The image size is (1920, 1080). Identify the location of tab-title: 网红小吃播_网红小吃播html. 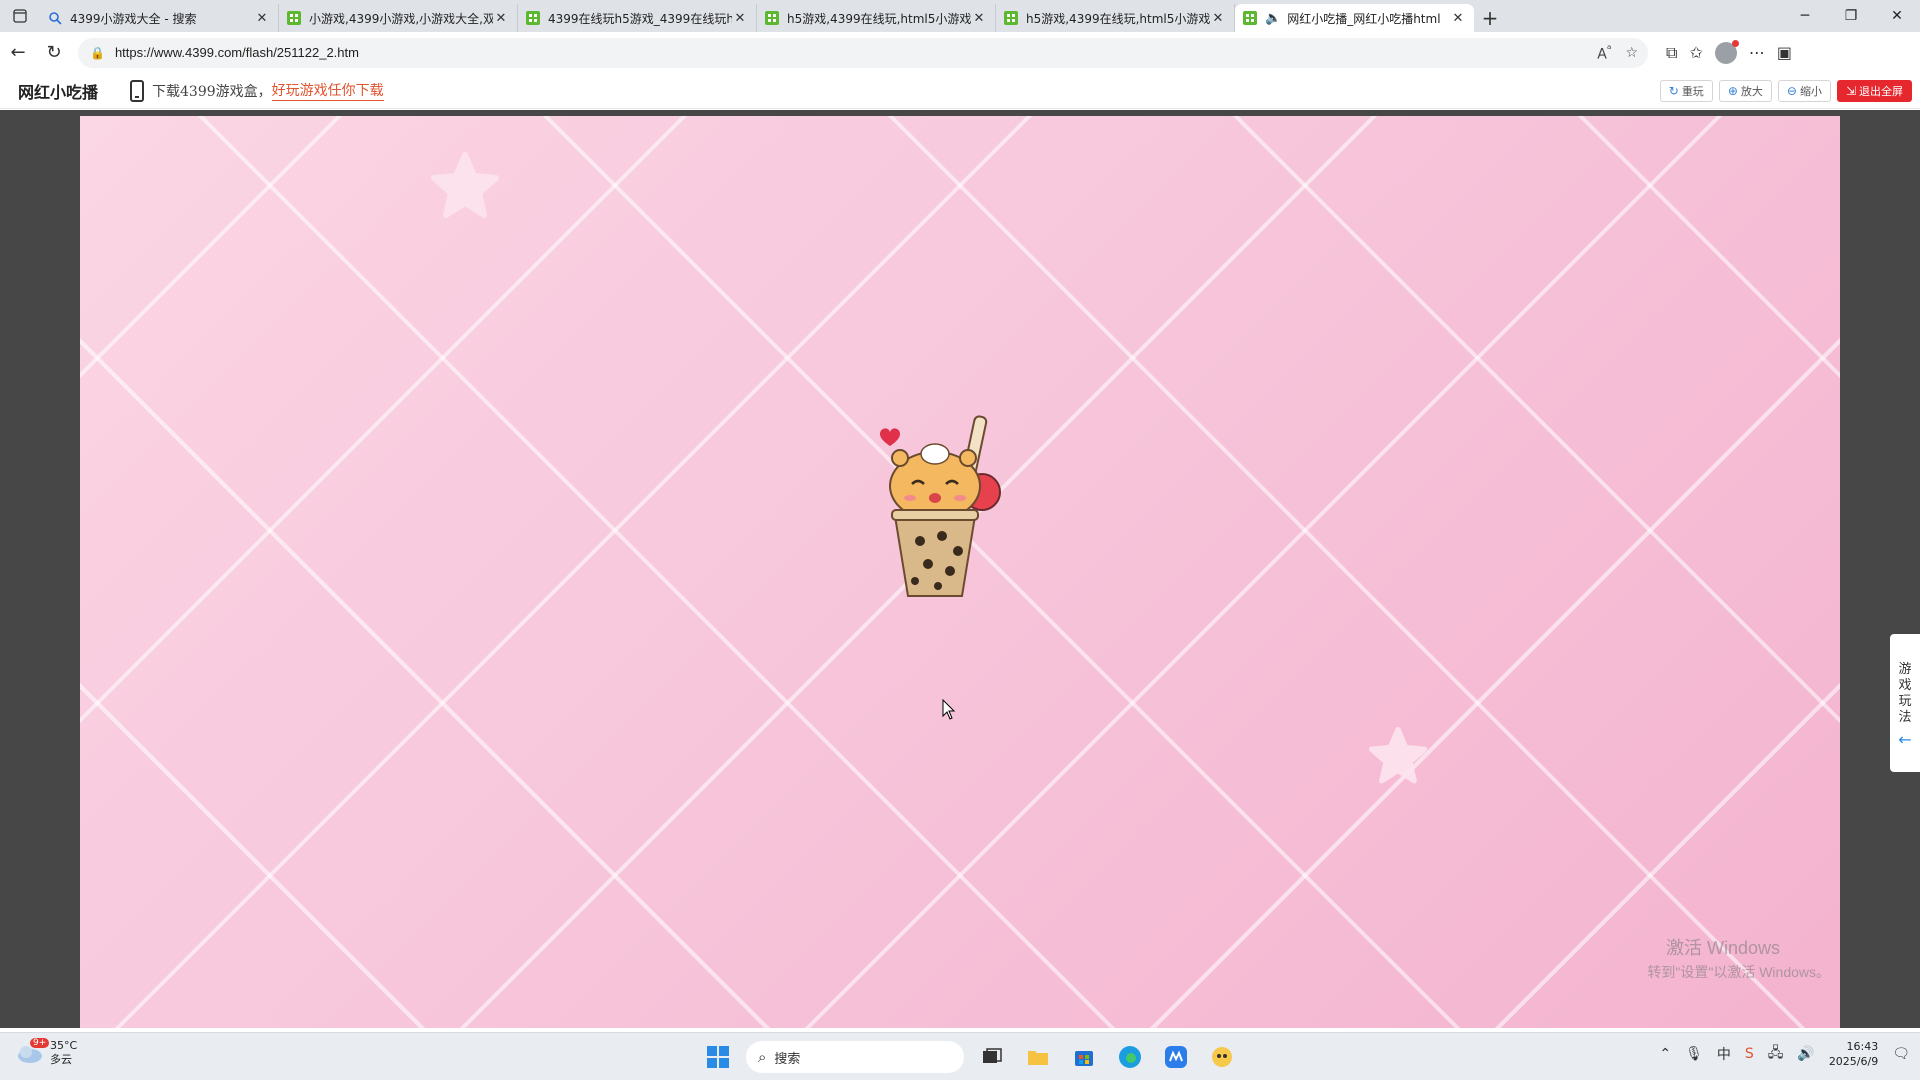
(1364, 18).